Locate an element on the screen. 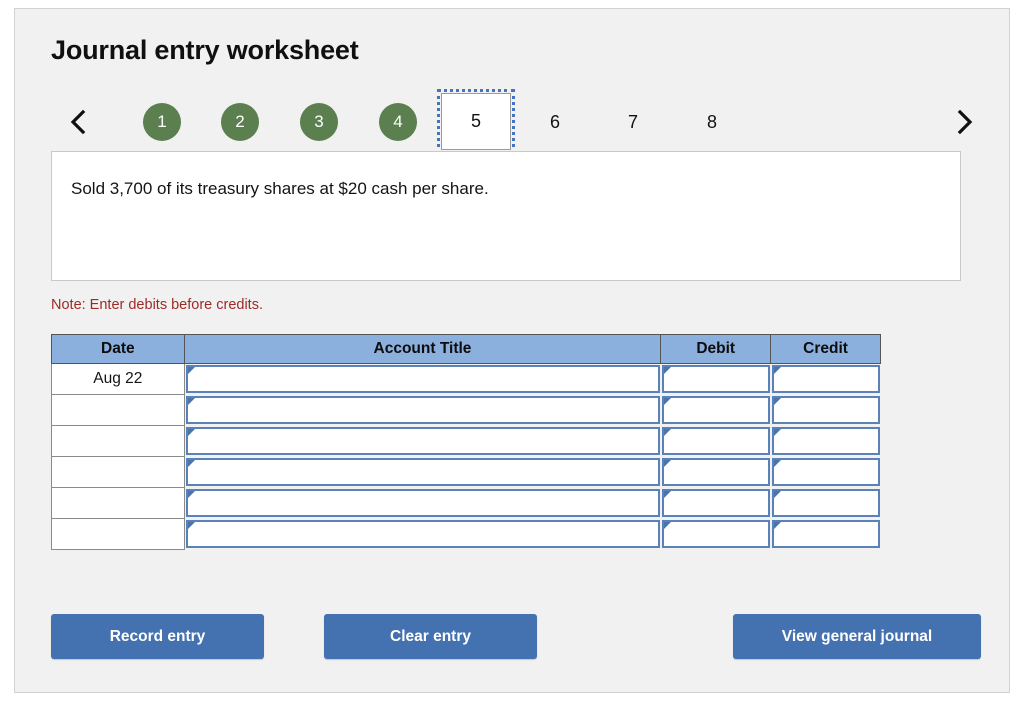 This screenshot has width=1024, height=701. step-4: 4 is located at coordinates (398, 122).